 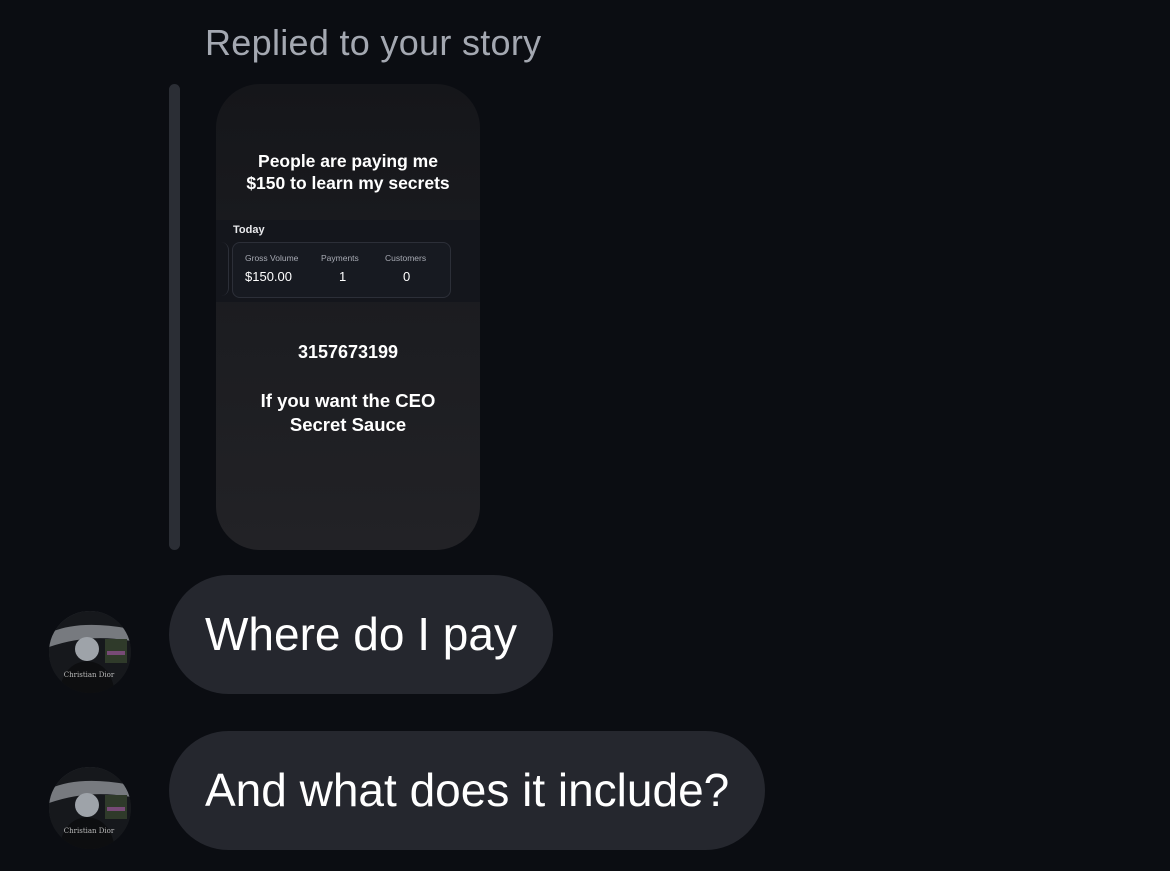 What do you see at coordinates (348, 183) in the screenshot?
I see `story-headline-line-2: $150 to learn my secrets` at bounding box center [348, 183].